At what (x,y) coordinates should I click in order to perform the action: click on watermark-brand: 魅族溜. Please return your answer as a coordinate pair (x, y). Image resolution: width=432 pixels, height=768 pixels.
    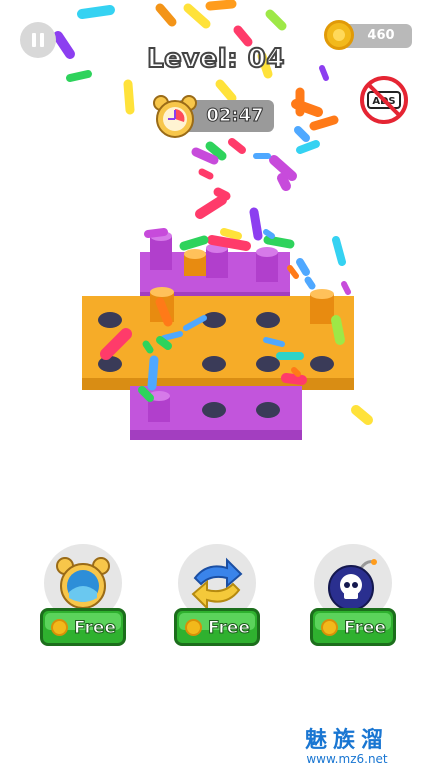
    Looking at the image, I should click on (346, 740).